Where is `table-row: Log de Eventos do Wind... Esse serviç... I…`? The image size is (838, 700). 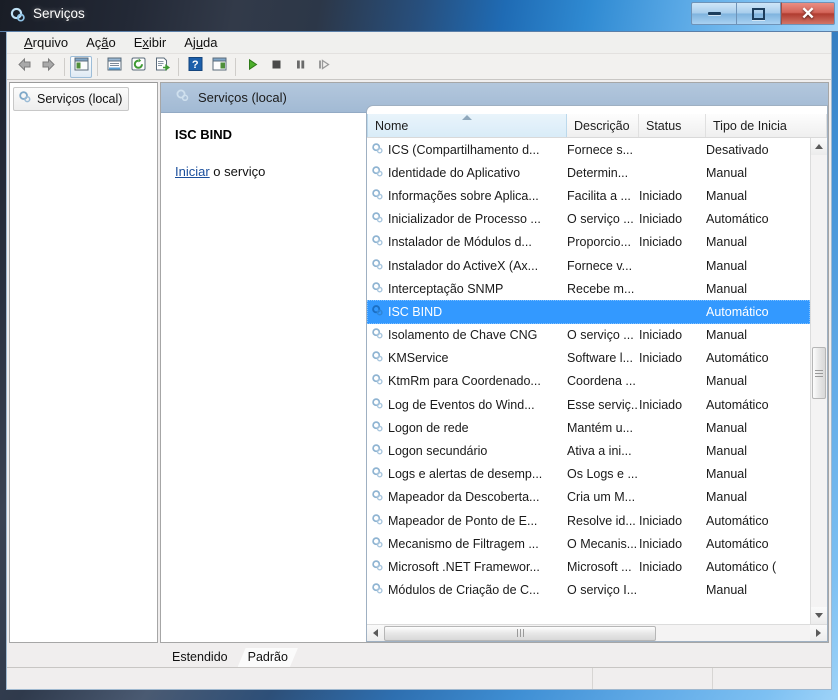 table-row: Log de Eventos do Wind... Esse serviç... I… is located at coordinates (588, 404).